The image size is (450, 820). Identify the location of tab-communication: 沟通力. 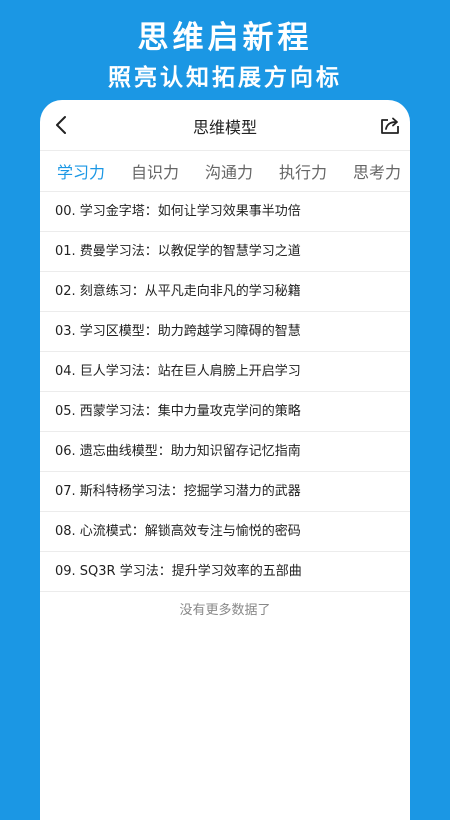
(229, 171).